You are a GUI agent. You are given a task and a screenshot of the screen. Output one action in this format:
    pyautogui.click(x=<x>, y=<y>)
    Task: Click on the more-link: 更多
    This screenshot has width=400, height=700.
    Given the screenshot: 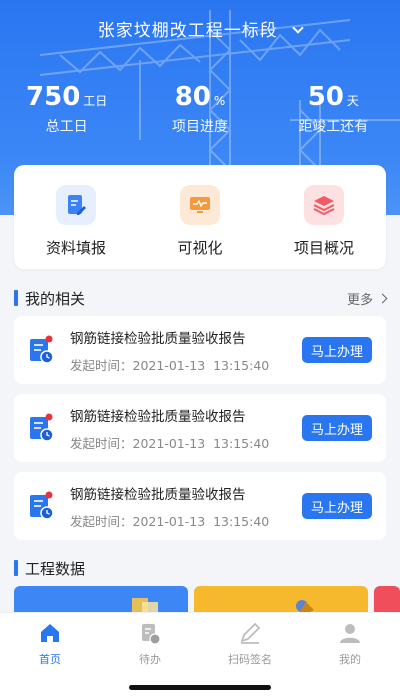 What is the action you would take?
    pyautogui.click(x=367, y=298)
    